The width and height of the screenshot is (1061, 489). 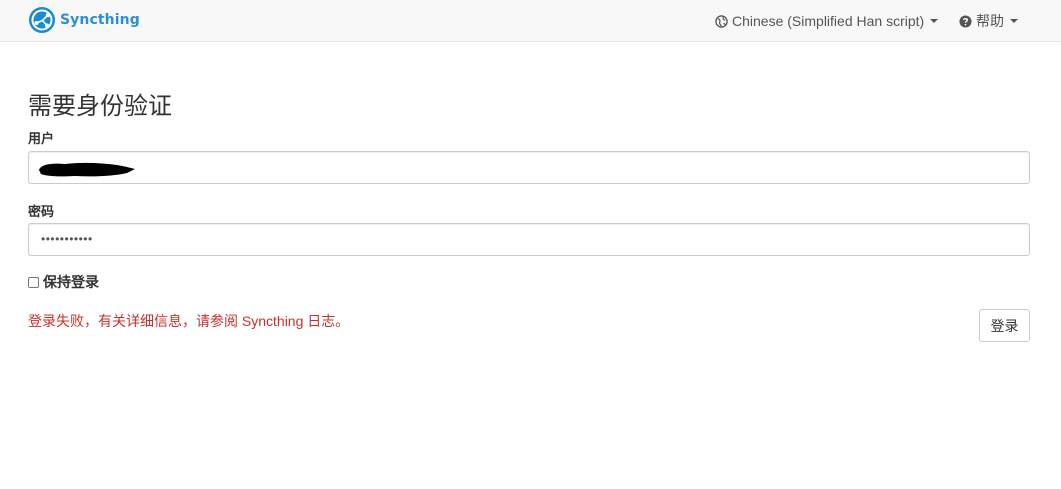 I want to click on language-label: Chinese (Simplified Han script), so click(x=828, y=21).